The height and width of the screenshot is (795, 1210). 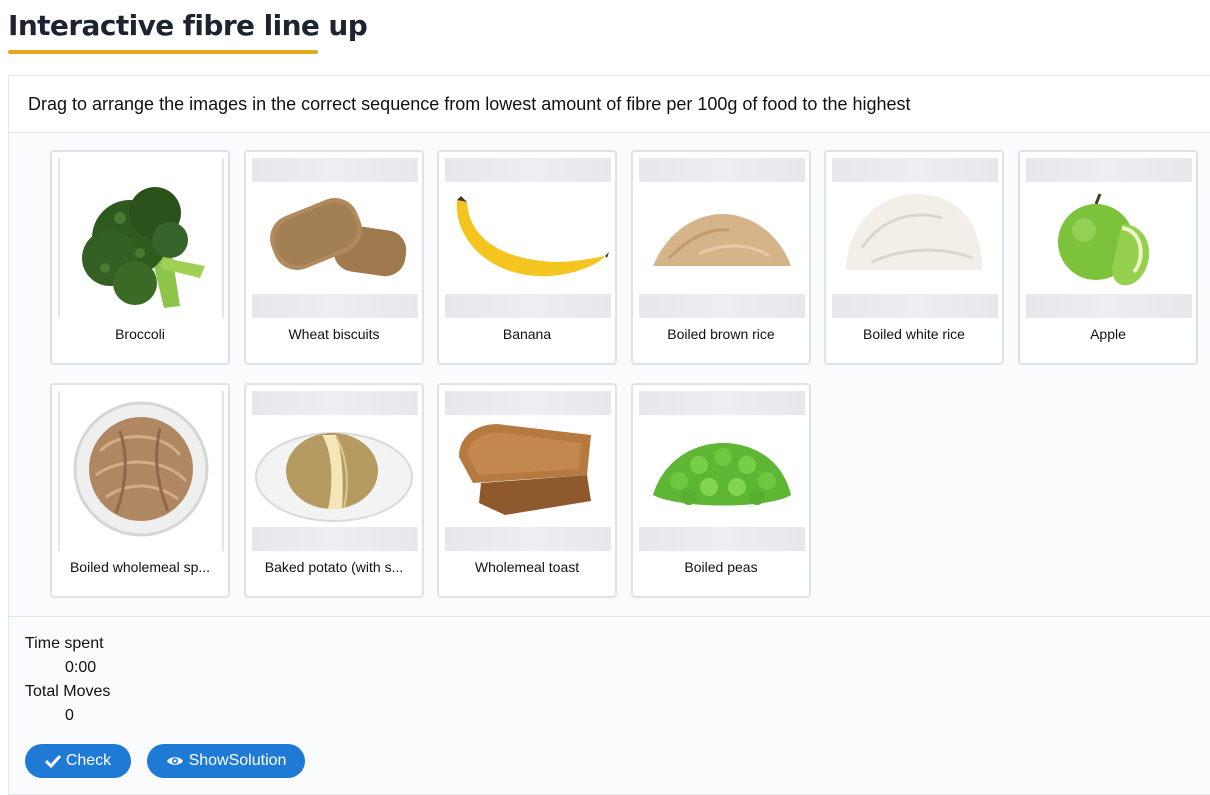 What do you see at coordinates (722, 238) in the screenshot?
I see `brown-rice-image` at bounding box center [722, 238].